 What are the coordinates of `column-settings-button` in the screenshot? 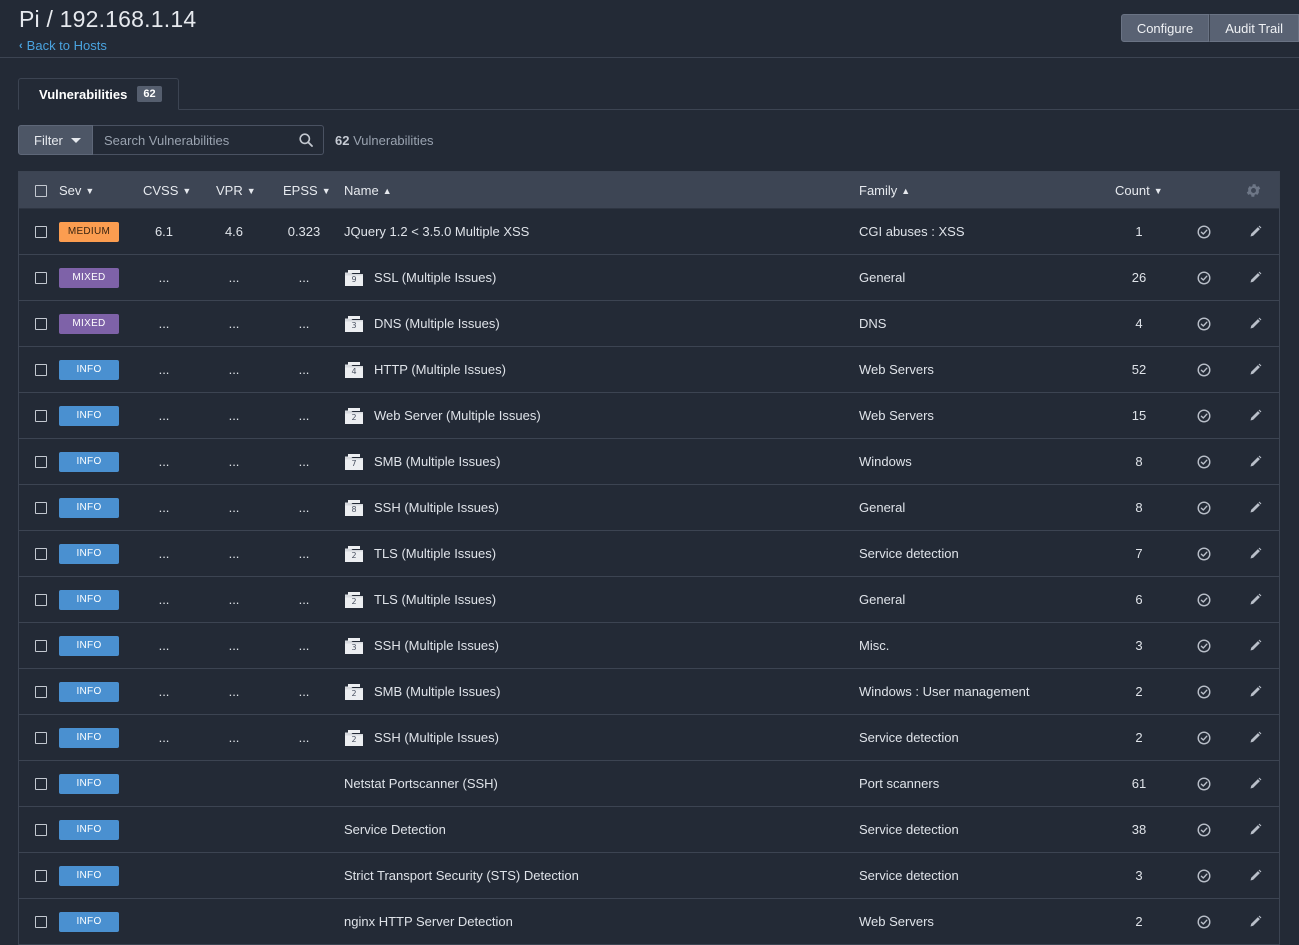 It's located at (1253, 190).